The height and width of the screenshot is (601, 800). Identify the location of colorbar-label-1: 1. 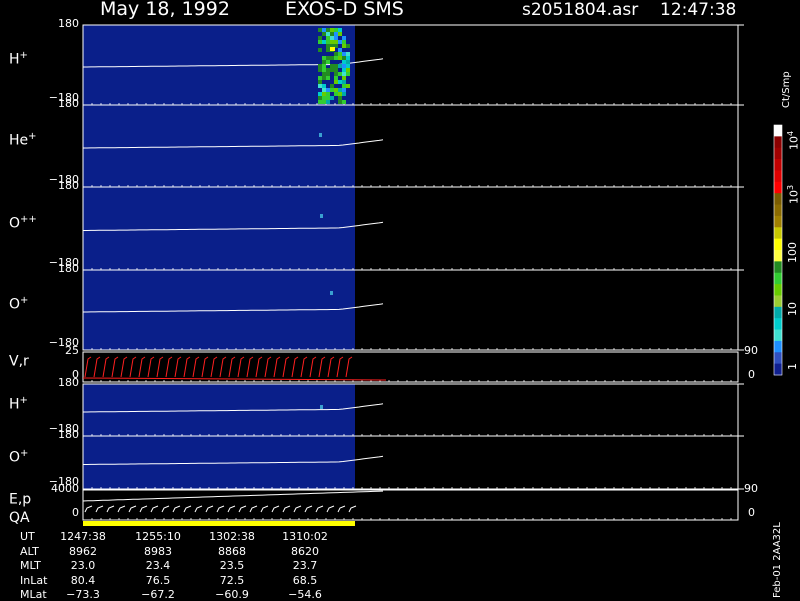
(792, 366).